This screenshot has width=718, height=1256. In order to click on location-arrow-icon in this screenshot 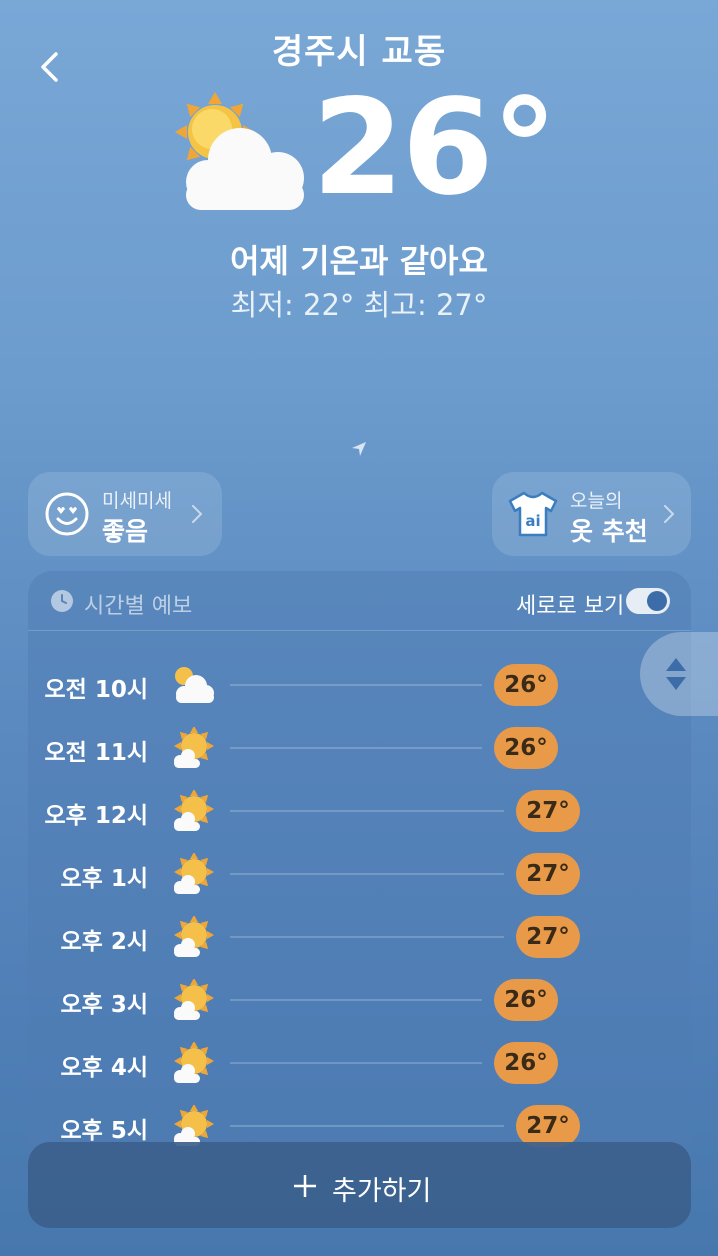, I will do `click(359, 449)`.